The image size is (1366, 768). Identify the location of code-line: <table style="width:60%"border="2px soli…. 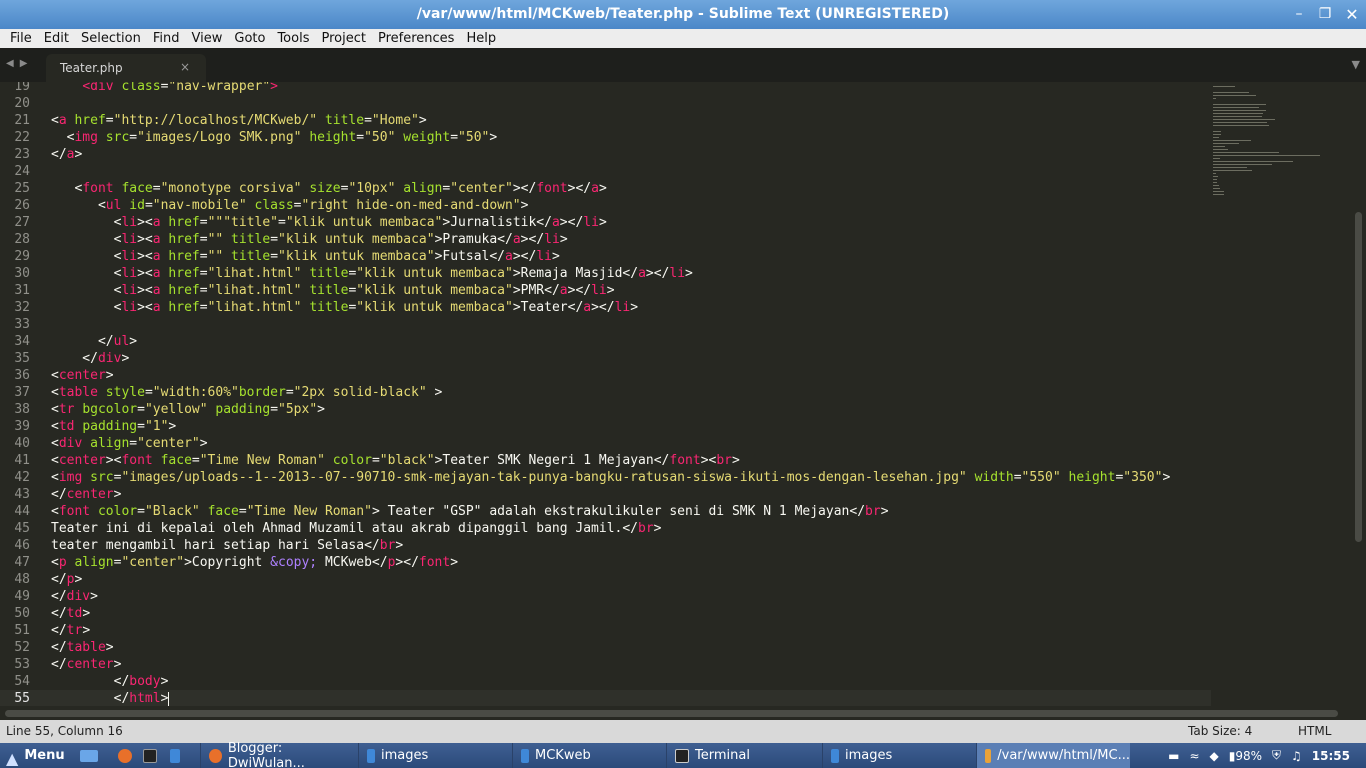
(246, 392).